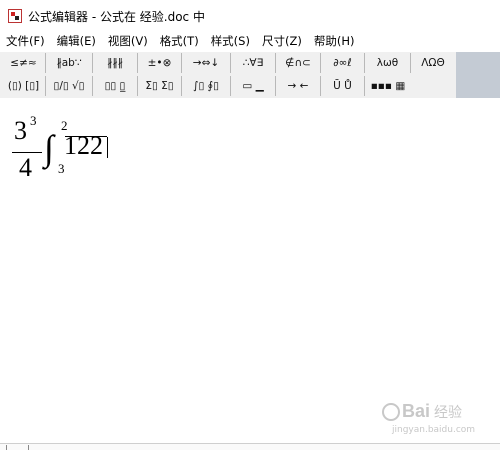  I want to click on fence-templates-icon: (▯) [▯], so click(24, 86).